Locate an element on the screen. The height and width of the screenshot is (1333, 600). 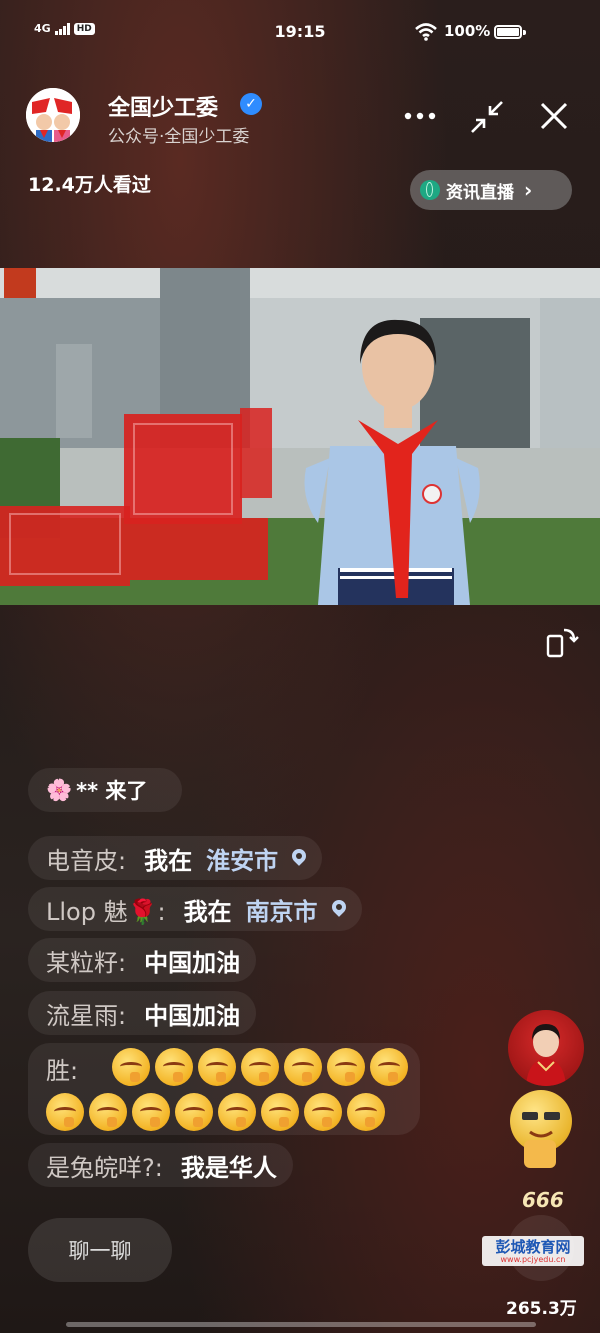
chat-city: 淮安市 is located at coordinates (242, 860).